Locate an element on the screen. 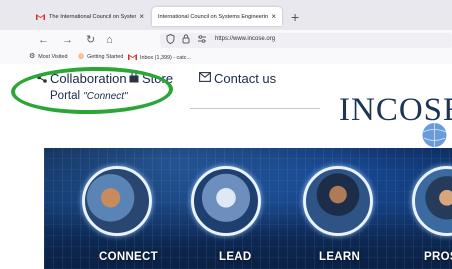 The image size is (452, 269). back-arrow-icon: ← is located at coordinates (43, 40).